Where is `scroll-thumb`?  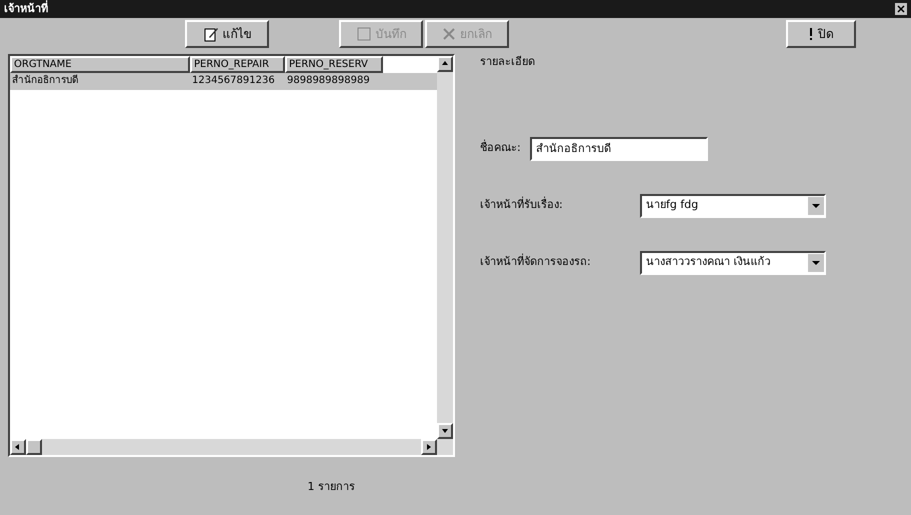
scroll-thumb is located at coordinates (34, 447).